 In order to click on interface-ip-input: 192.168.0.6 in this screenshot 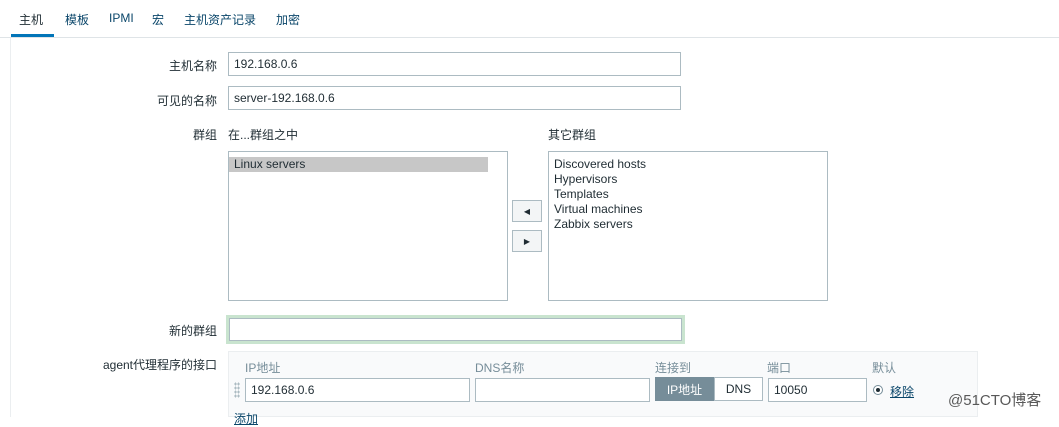, I will do `click(357, 390)`.